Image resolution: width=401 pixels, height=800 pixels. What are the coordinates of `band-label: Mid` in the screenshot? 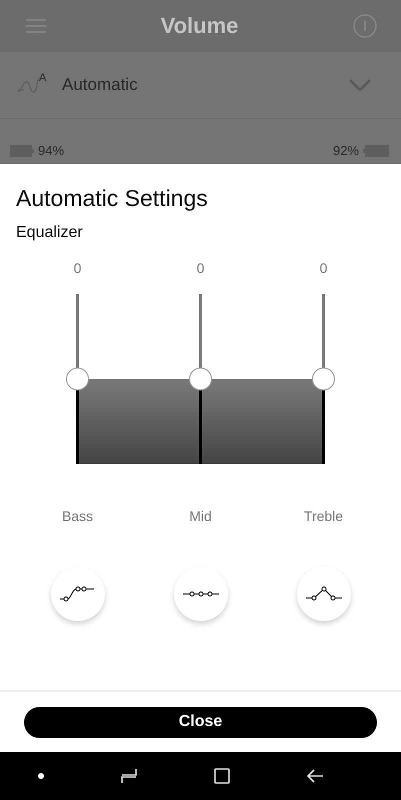 It's located at (200, 516).